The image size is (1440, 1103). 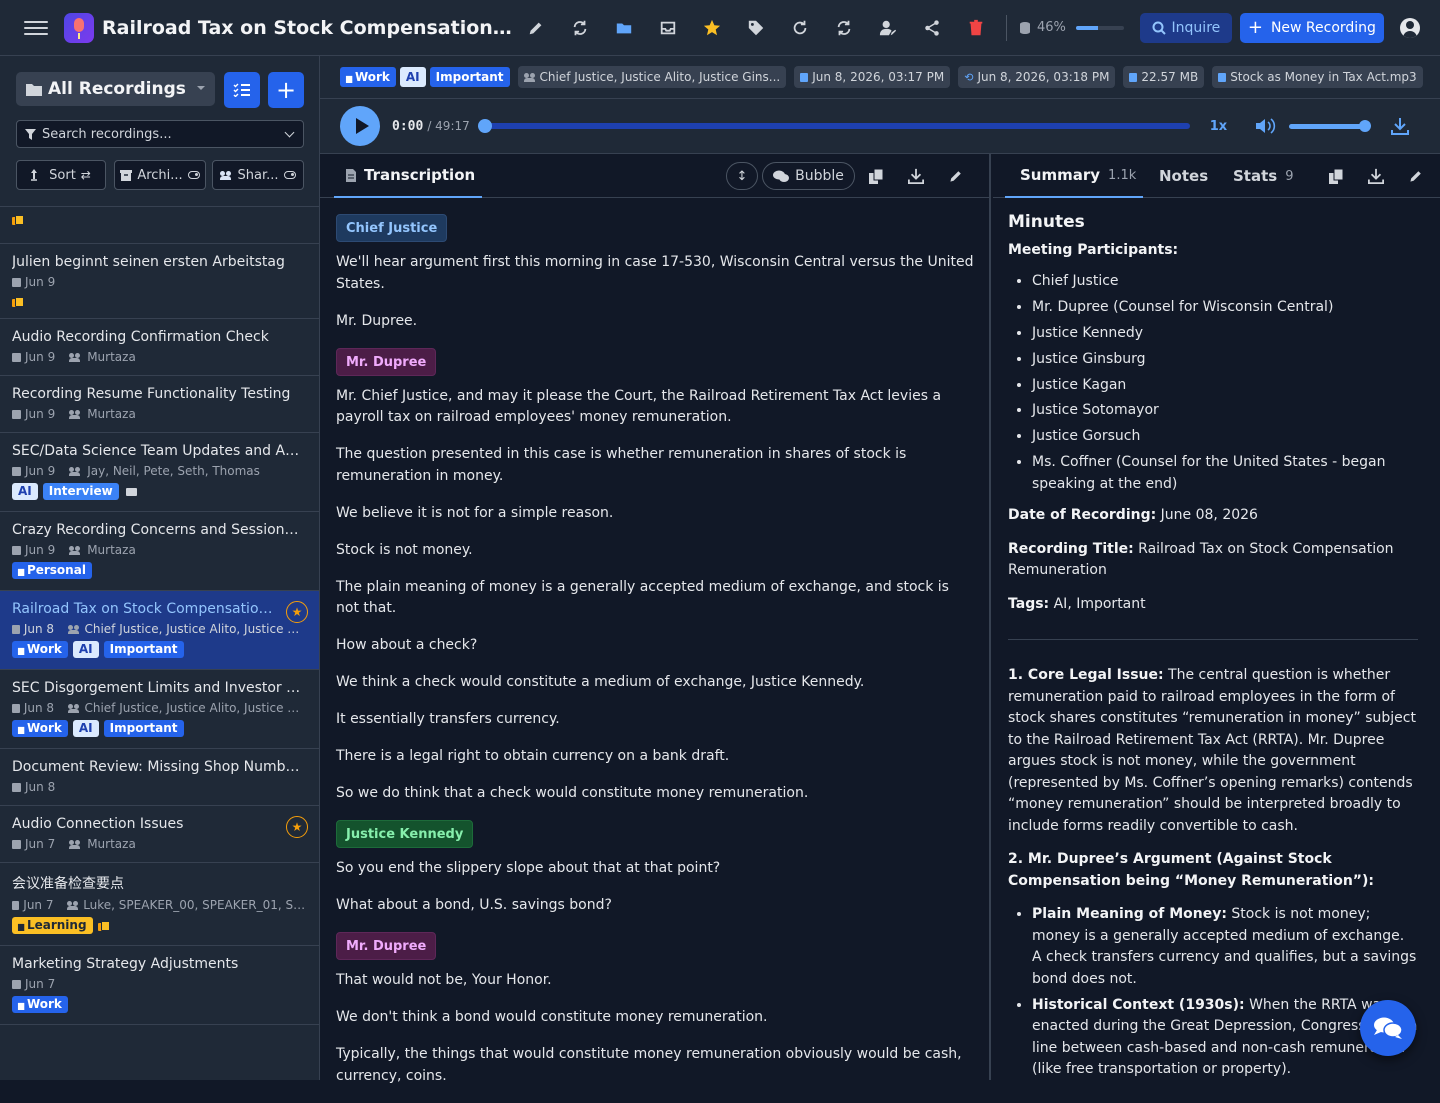 What do you see at coordinates (712, 28) in the screenshot?
I see `star-button` at bounding box center [712, 28].